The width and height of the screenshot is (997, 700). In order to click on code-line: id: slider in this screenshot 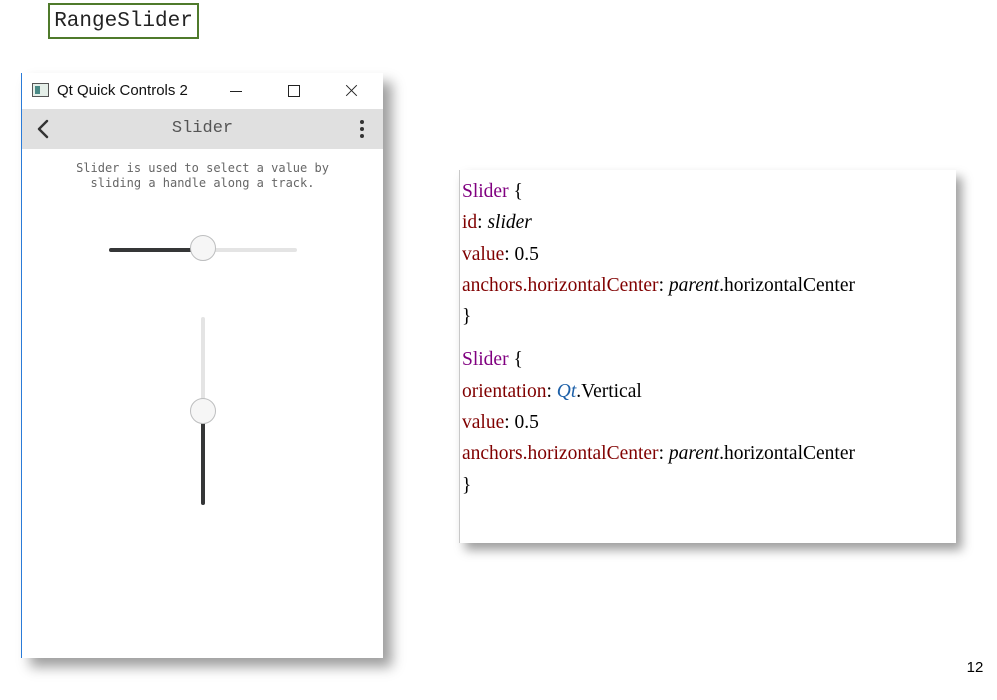, I will do `click(658, 222)`.